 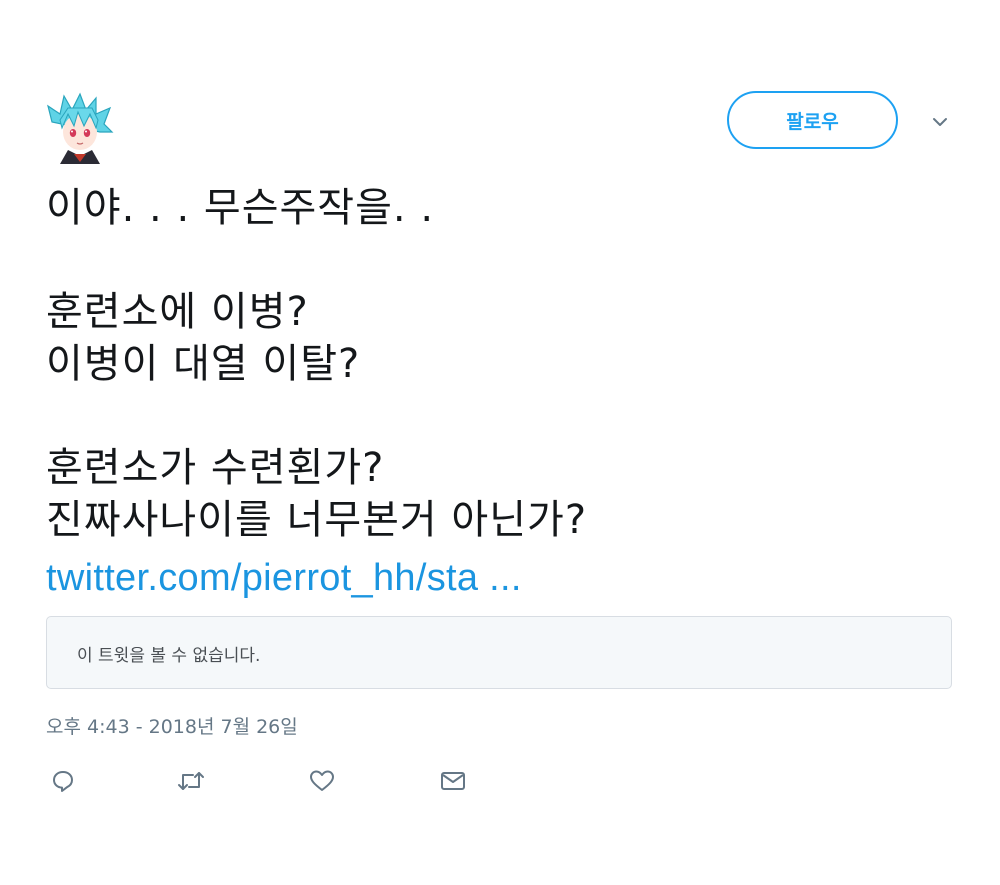 What do you see at coordinates (169, 656) in the screenshot?
I see `quoted-tweet-unavailable-text: 이 트윗을 볼 수 없습니다.` at bounding box center [169, 656].